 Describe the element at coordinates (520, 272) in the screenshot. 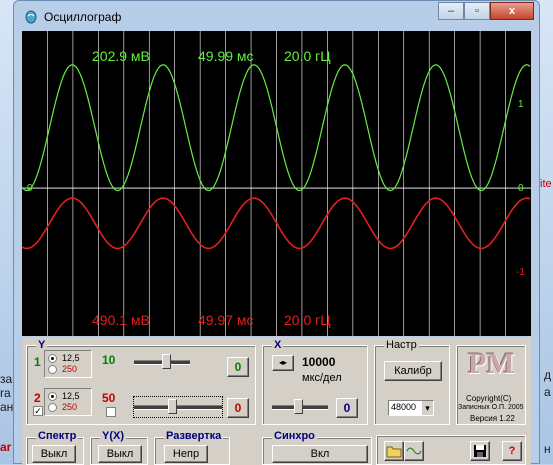

I see `scale-label-bottom: -1` at that location.